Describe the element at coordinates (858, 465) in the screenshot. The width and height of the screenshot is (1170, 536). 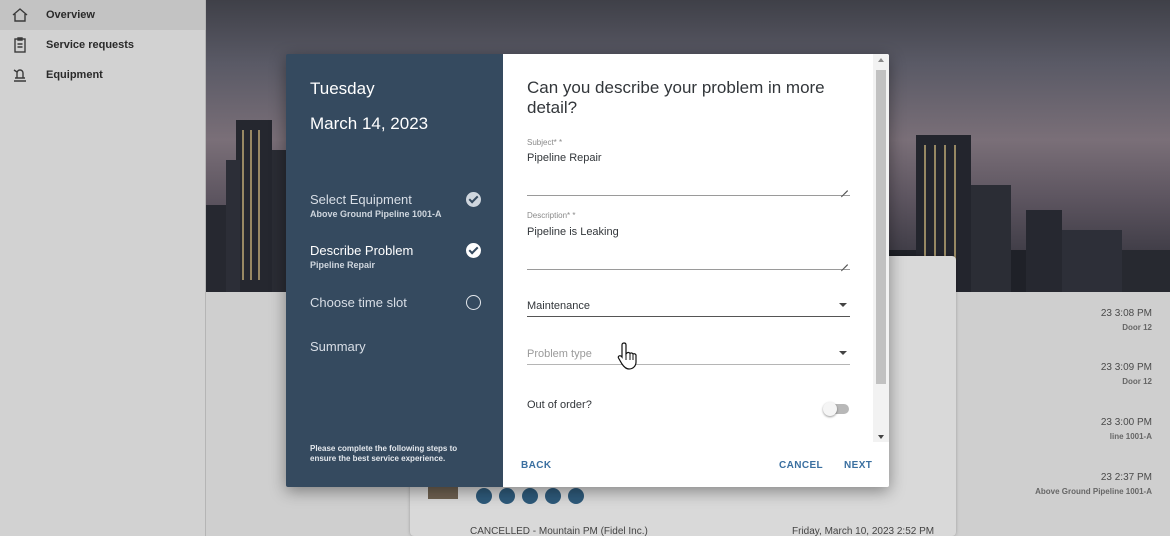
I see `next-button: NEXT` at that location.